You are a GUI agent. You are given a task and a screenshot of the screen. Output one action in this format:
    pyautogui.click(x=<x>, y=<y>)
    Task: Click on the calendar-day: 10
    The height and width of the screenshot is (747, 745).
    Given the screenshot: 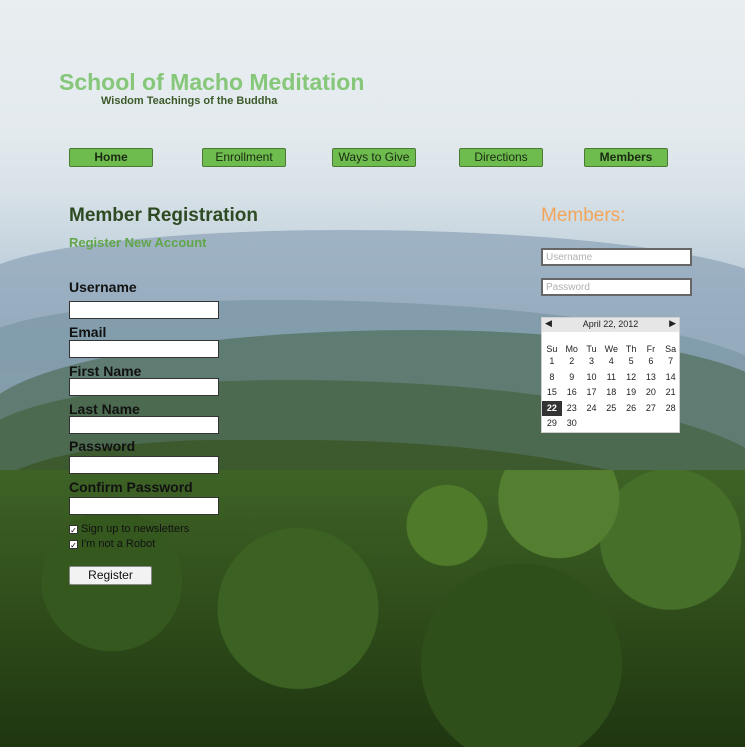 What is the action you would take?
    pyautogui.click(x=592, y=378)
    